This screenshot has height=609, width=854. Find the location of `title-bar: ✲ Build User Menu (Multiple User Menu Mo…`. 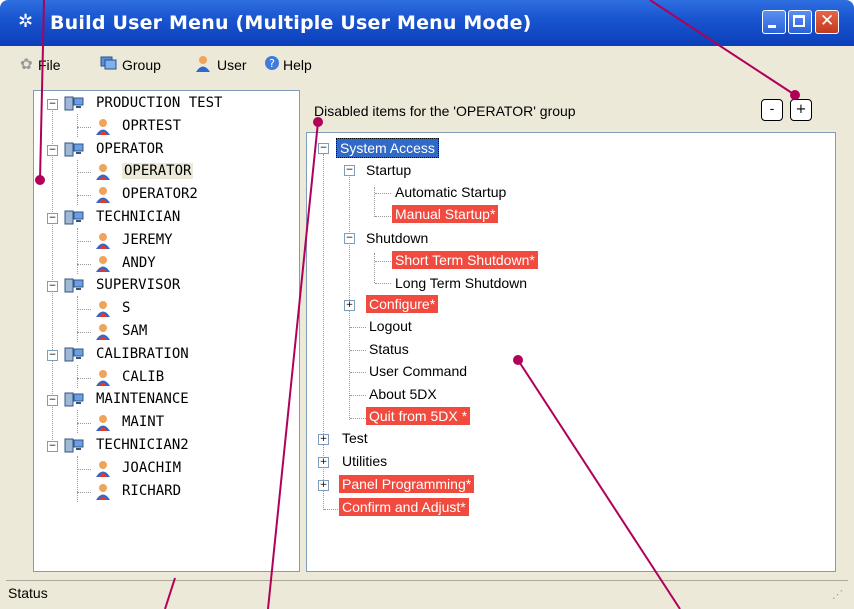

title-bar: ✲ Build User Menu (Multiple User Menu Mo… is located at coordinates (427, 23).